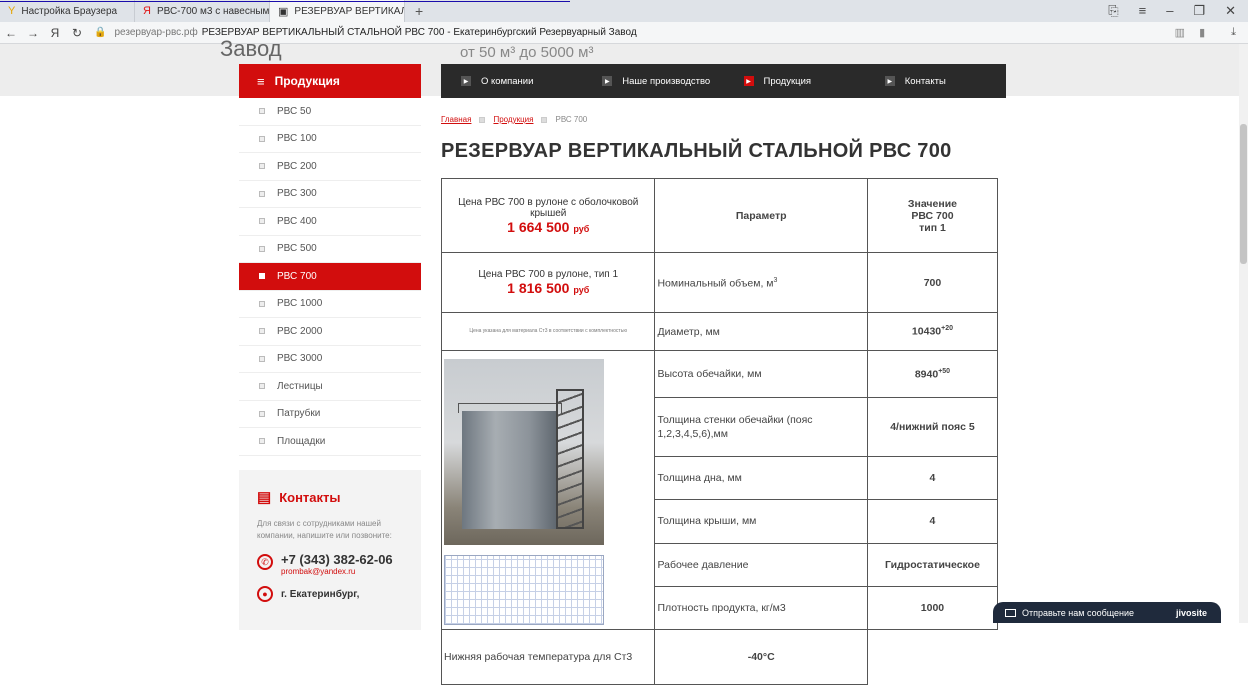 The image size is (1248, 685). I want to click on sidebar-title: Продукция, so click(307, 81).